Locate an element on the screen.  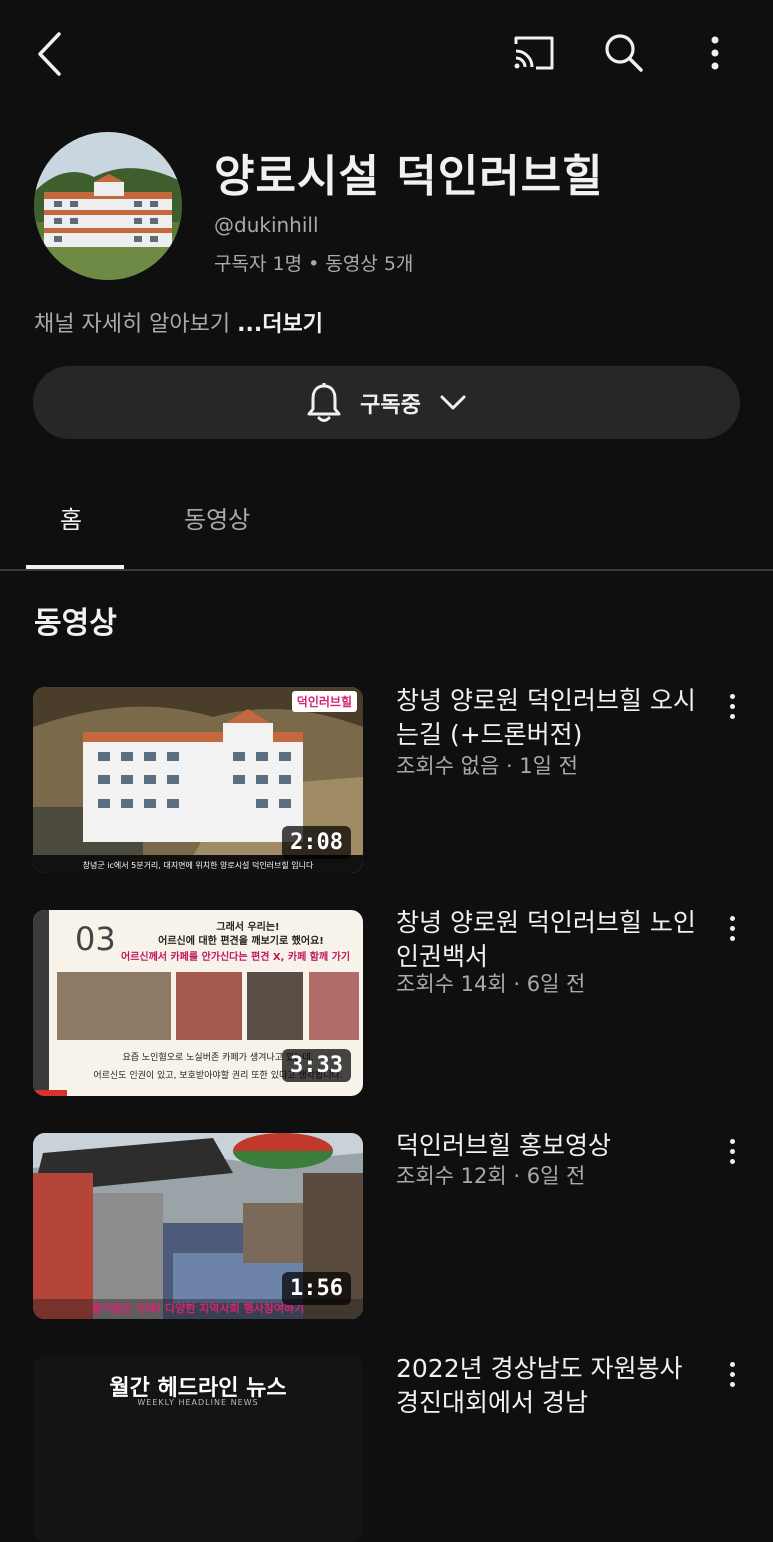
tabs-divider is located at coordinates (386, 570).